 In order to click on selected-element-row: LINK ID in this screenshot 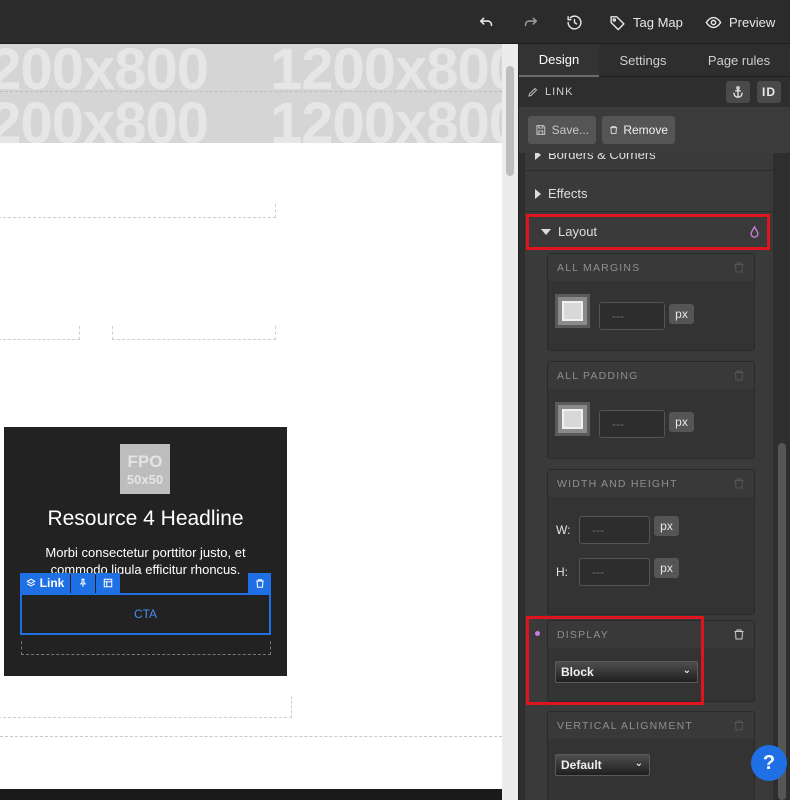, I will do `click(654, 92)`.